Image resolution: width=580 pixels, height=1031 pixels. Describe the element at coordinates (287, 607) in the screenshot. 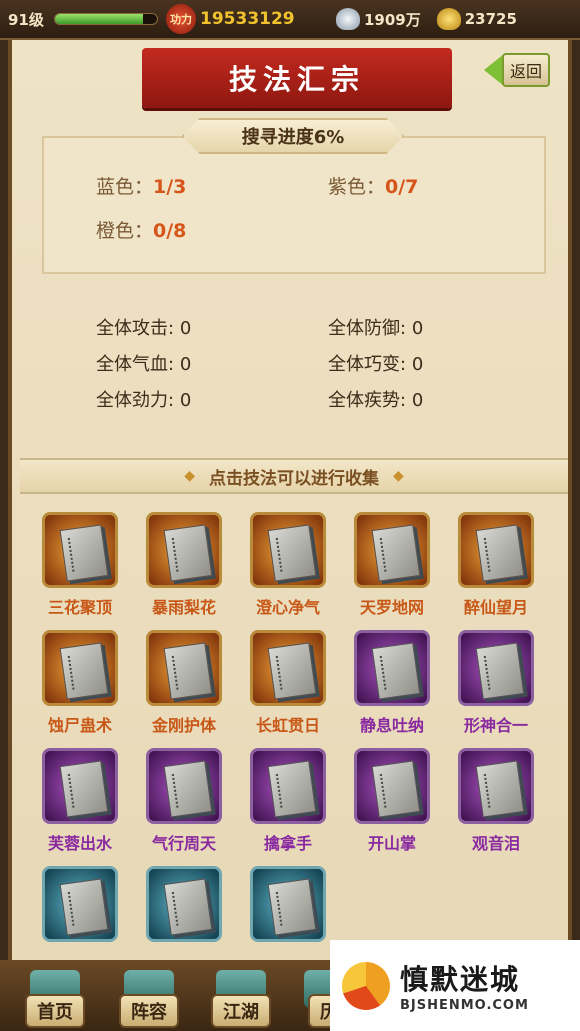

I see `skill-name: 澄心净气` at that location.